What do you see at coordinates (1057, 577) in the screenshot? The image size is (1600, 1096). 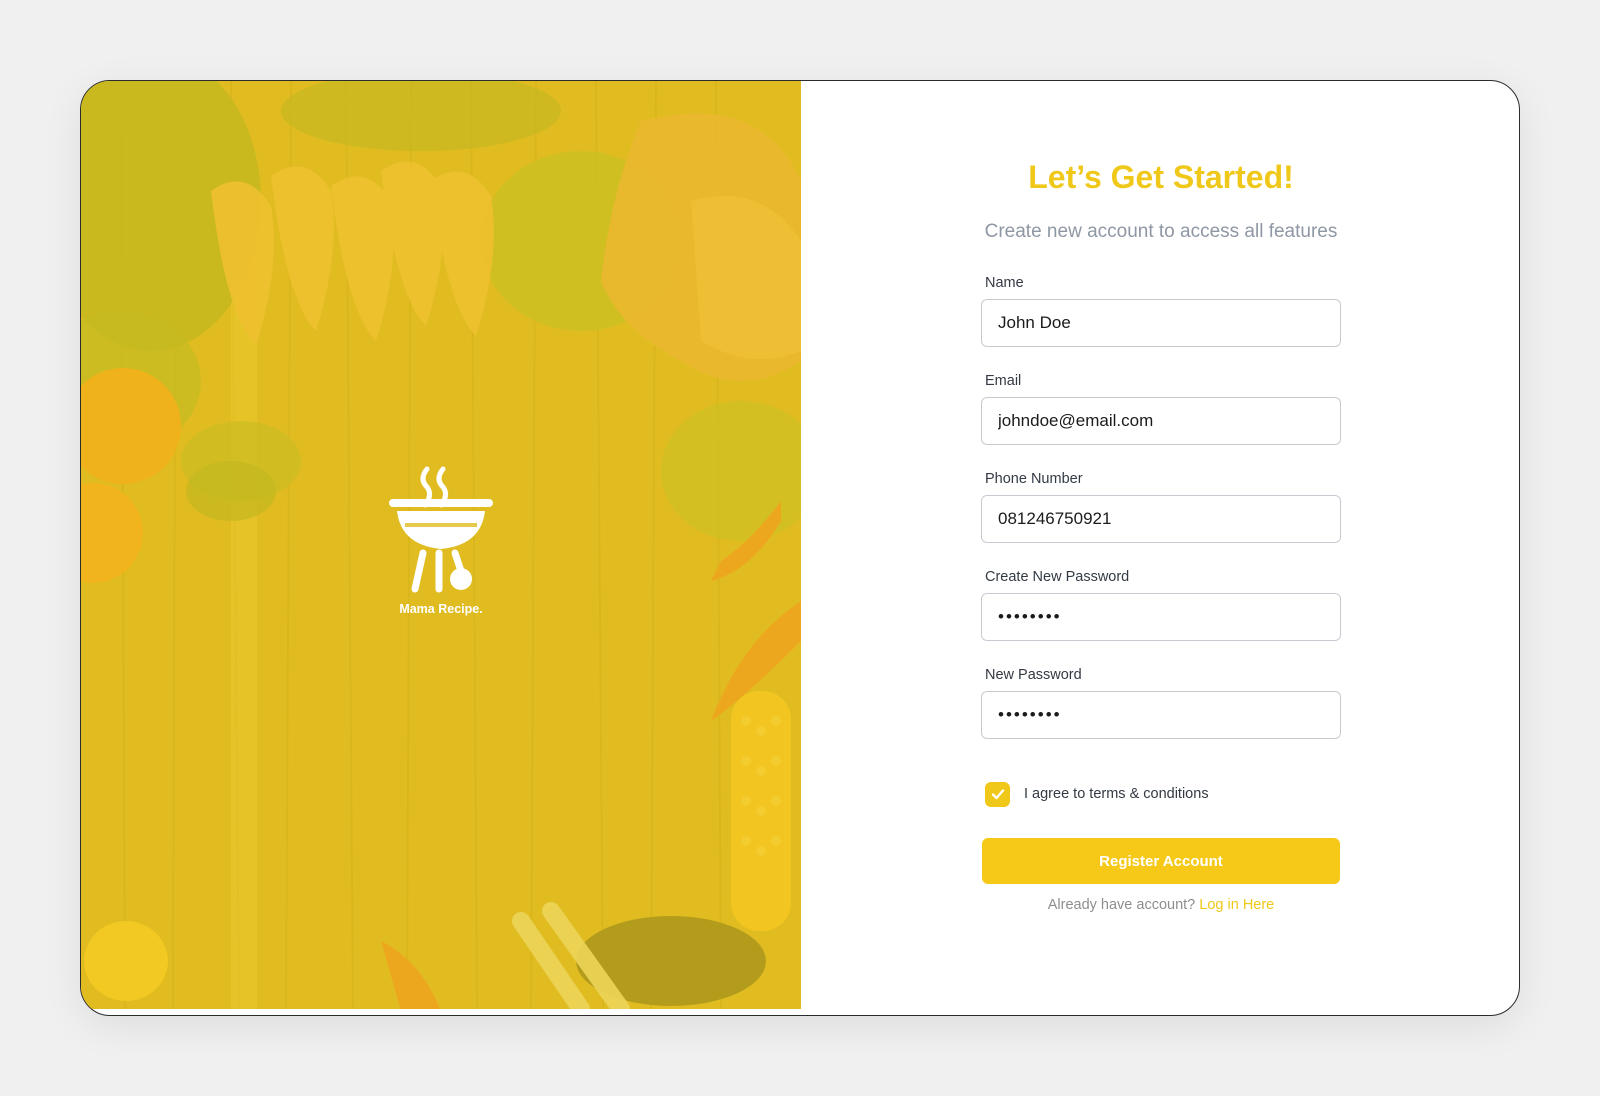 I see `create-password-label: Create New Password` at bounding box center [1057, 577].